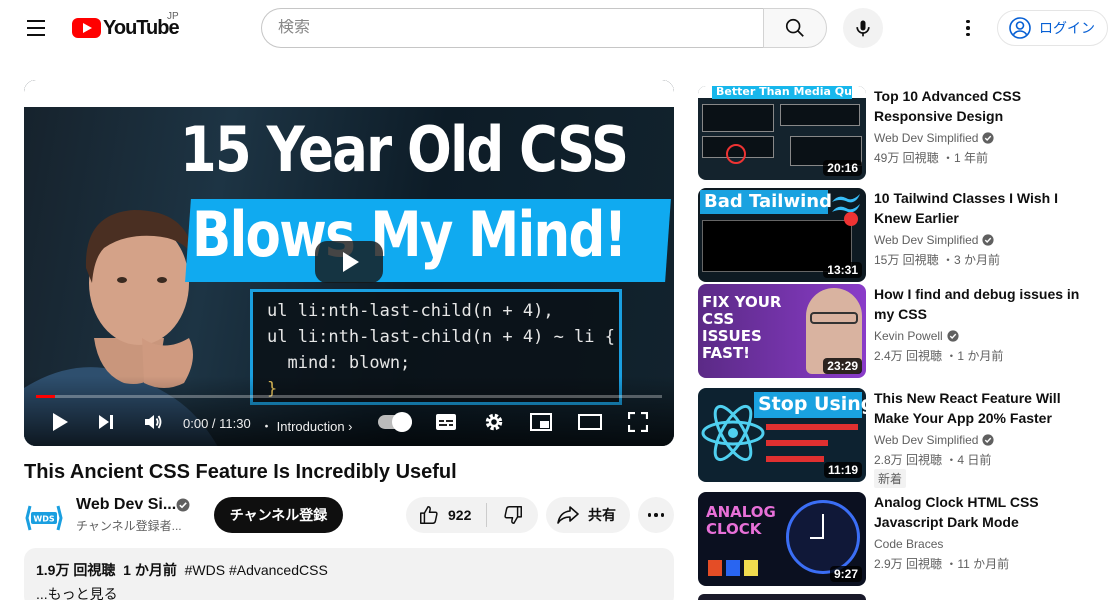  Describe the element at coordinates (36, 28) in the screenshot. I see `hamburger-menu-icon` at that location.